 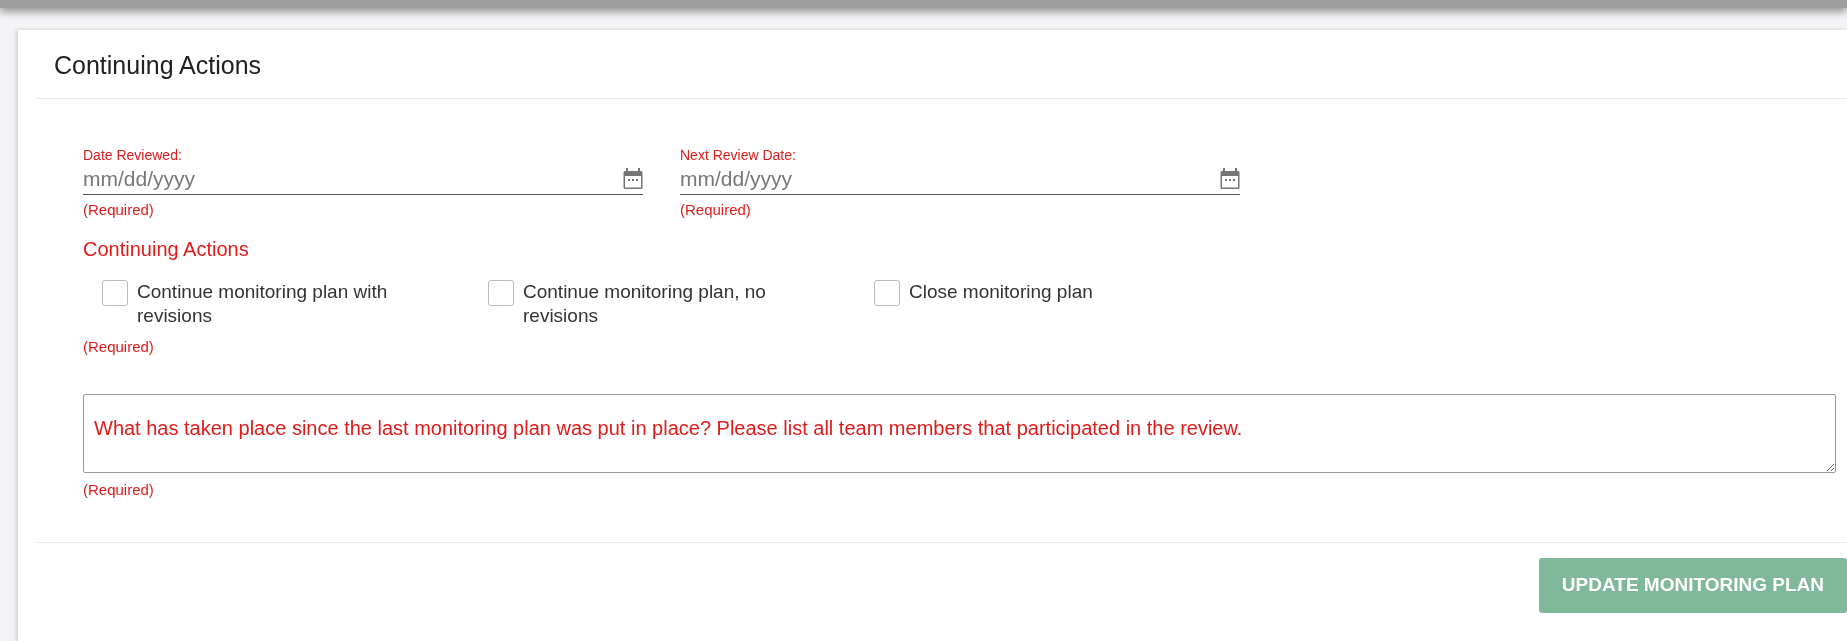 What do you see at coordinates (166, 249) in the screenshot?
I see `section-heading: Continuing Actions` at bounding box center [166, 249].